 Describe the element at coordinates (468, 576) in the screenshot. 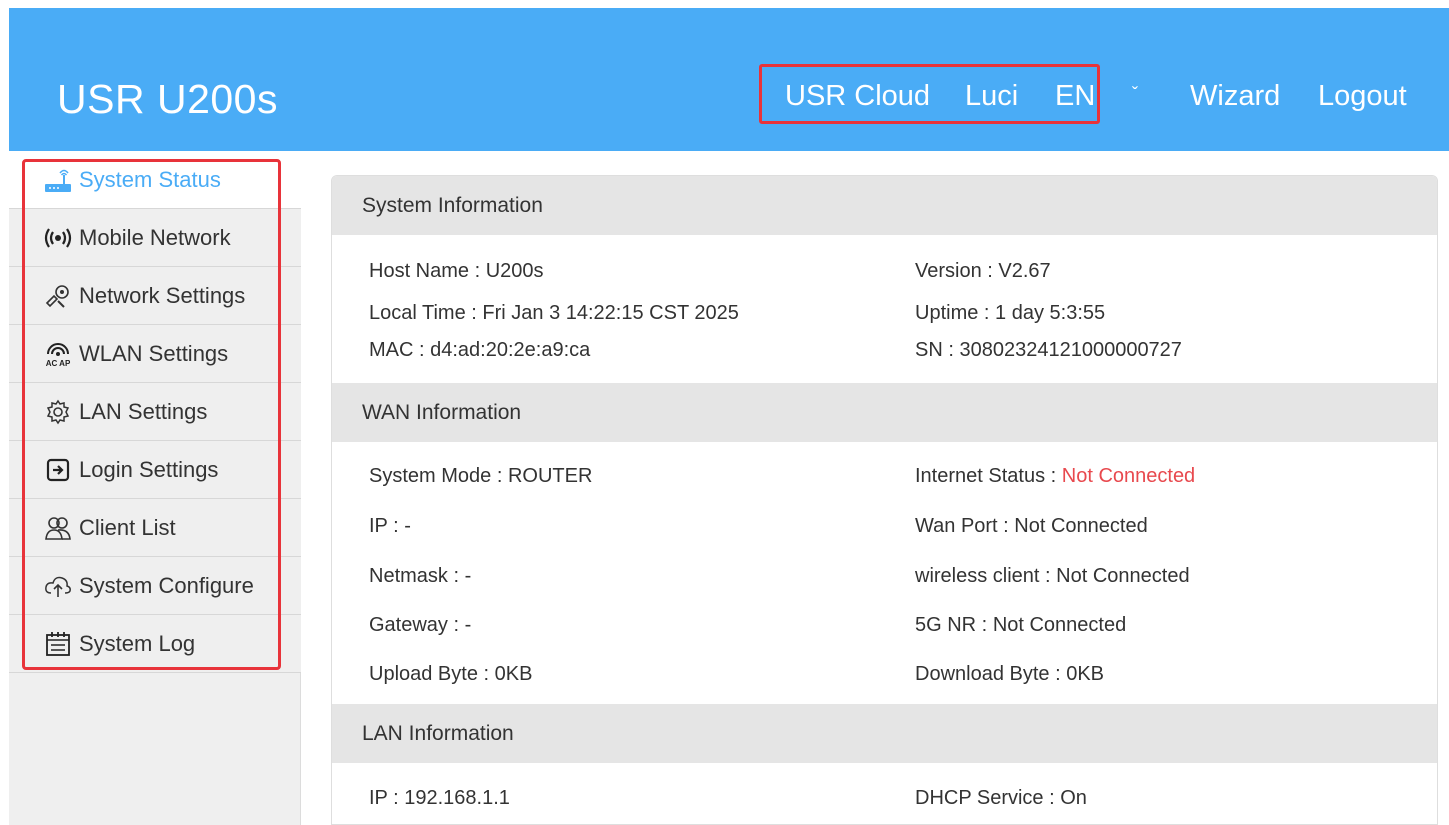

I see `netmask-value: -` at that location.